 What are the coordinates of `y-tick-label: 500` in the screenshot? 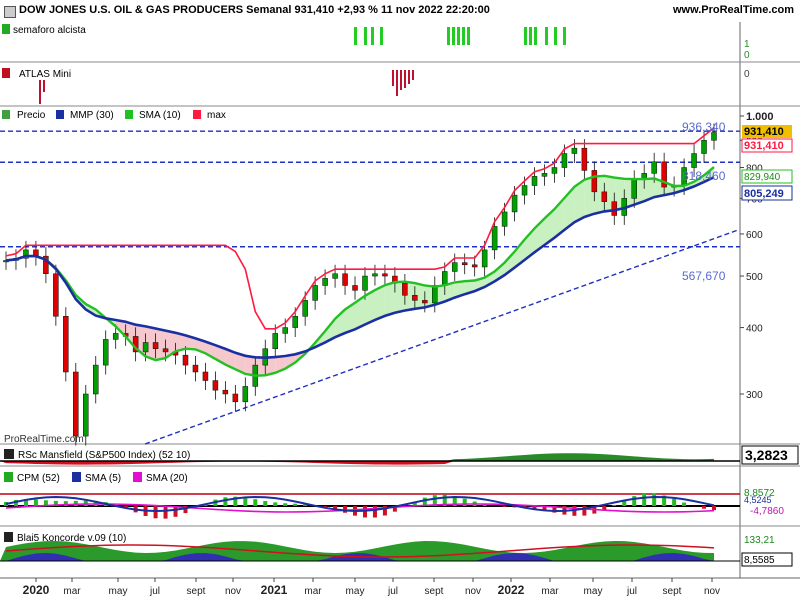 It's located at (754, 277).